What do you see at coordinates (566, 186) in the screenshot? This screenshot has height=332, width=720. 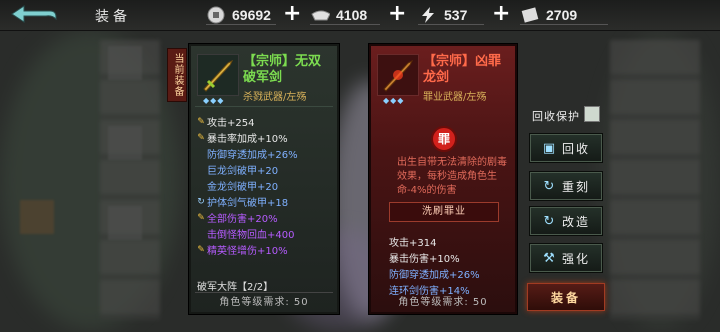 I see `reforge-button: ↻ 重刻` at bounding box center [566, 186].